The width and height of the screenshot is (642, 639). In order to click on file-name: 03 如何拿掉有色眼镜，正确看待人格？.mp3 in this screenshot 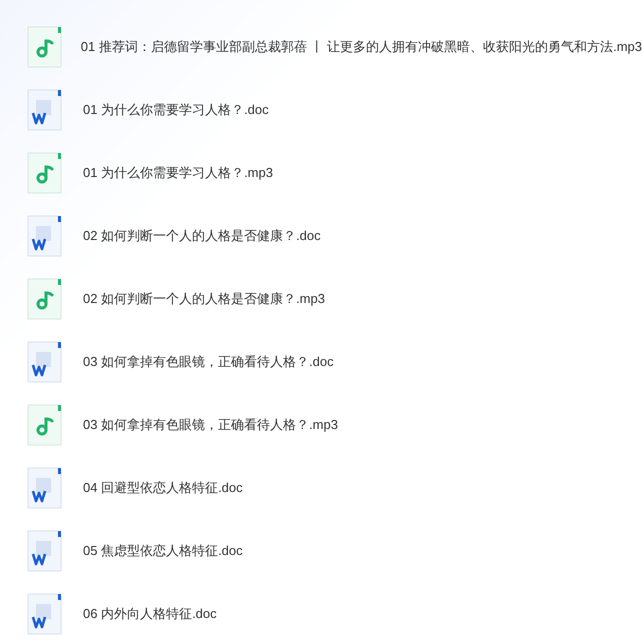, I will do `click(210, 424)`.